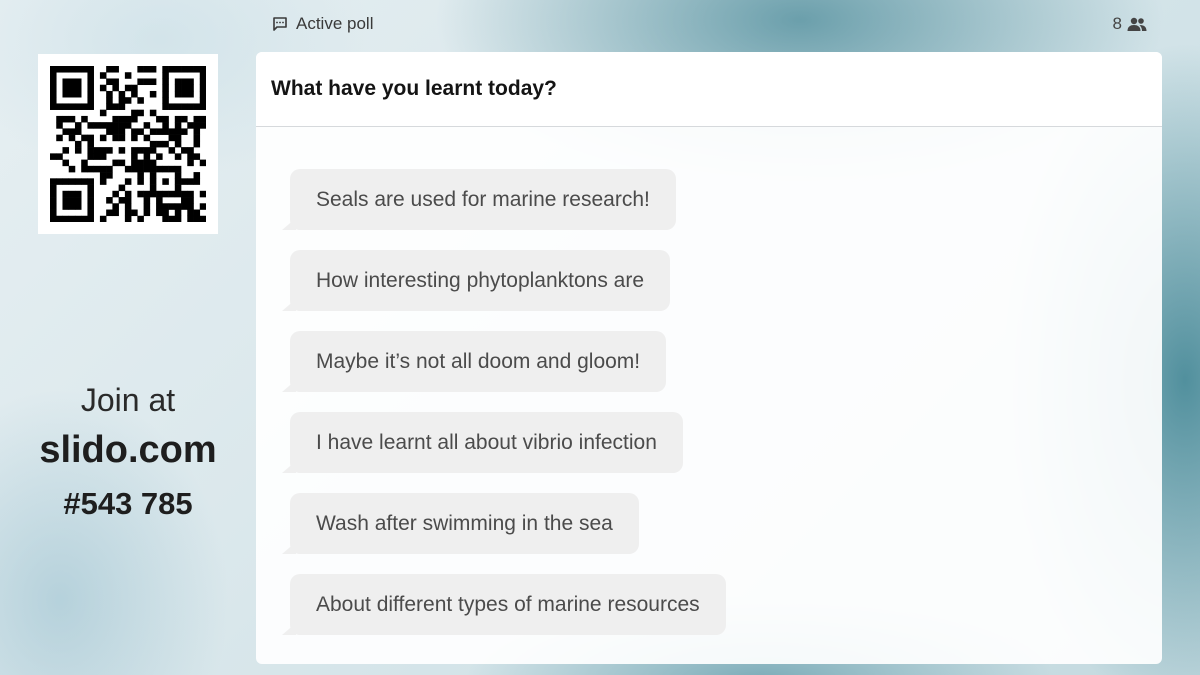 The height and width of the screenshot is (675, 1200). Describe the element at coordinates (414, 88) in the screenshot. I see `question-title: What have you learnt today?` at that location.